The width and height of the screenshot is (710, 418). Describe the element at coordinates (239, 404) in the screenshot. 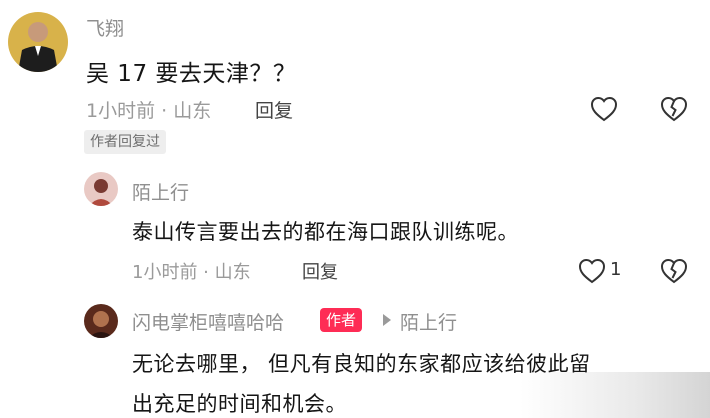

I see `comment-text: 出充足的时间和机会。` at that location.